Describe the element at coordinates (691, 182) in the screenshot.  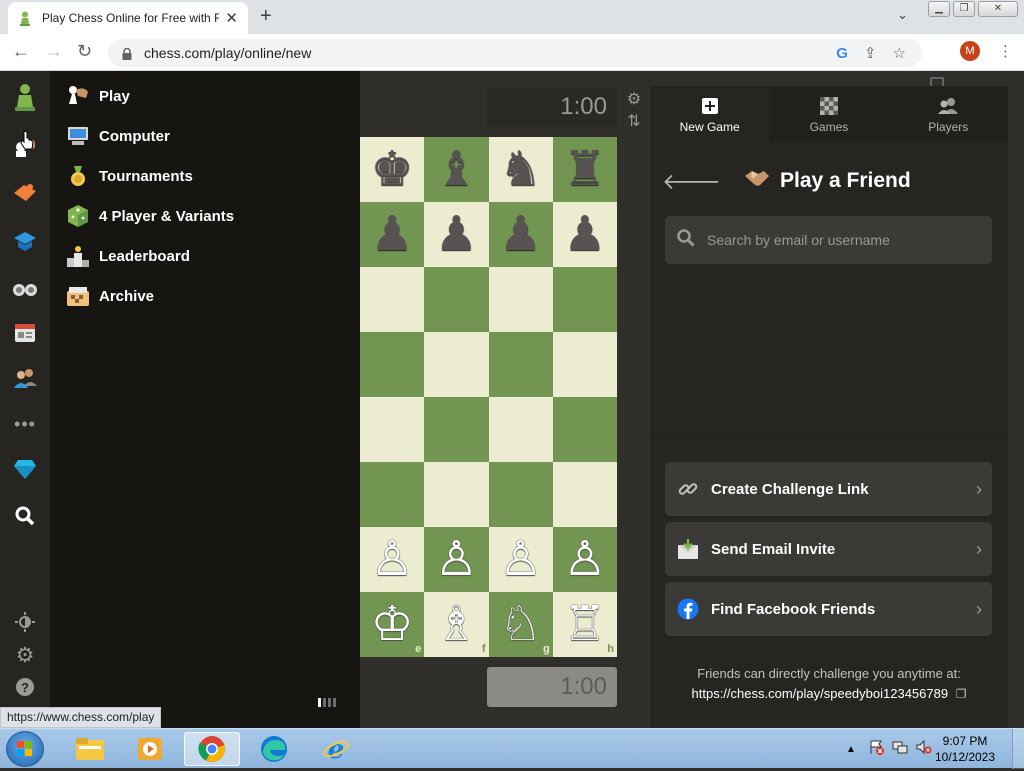
I see `back-arrow-icon: 🡐` at that location.